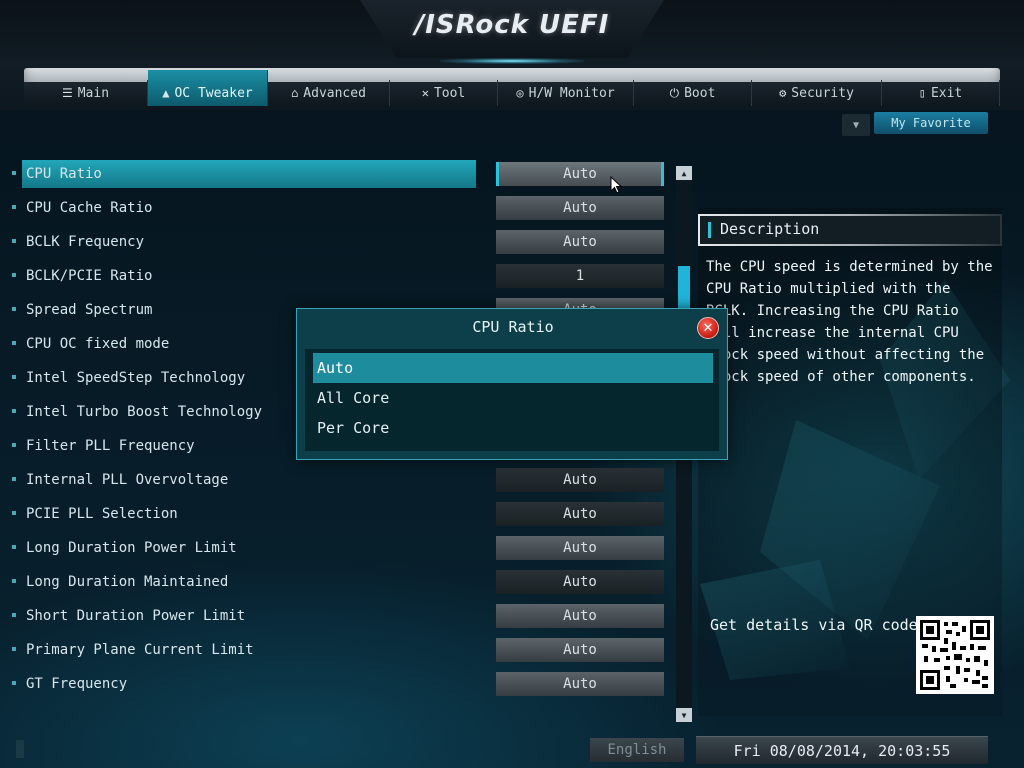  I want to click on date-time-display: Fri 08/08/2014, 20:03:55, so click(842, 750).